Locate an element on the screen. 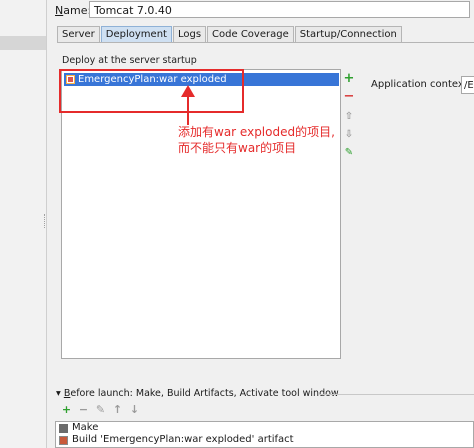 The width and height of the screenshot is (474, 448). deploy-section-label: Deploy at the server startup is located at coordinates (129, 60).